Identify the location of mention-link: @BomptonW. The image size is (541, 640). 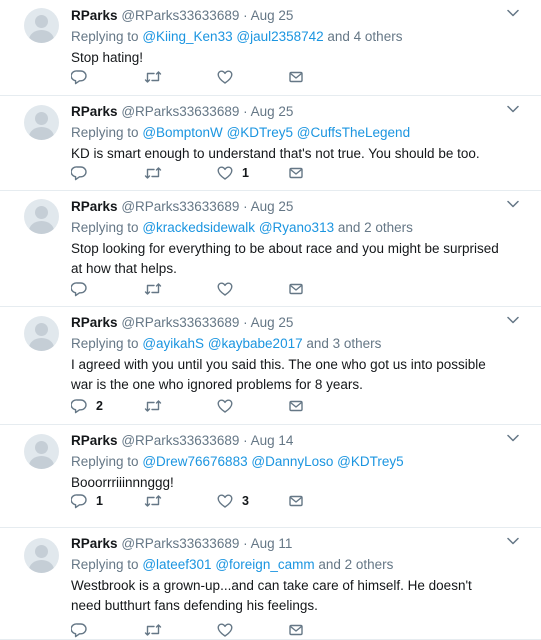
(182, 132).